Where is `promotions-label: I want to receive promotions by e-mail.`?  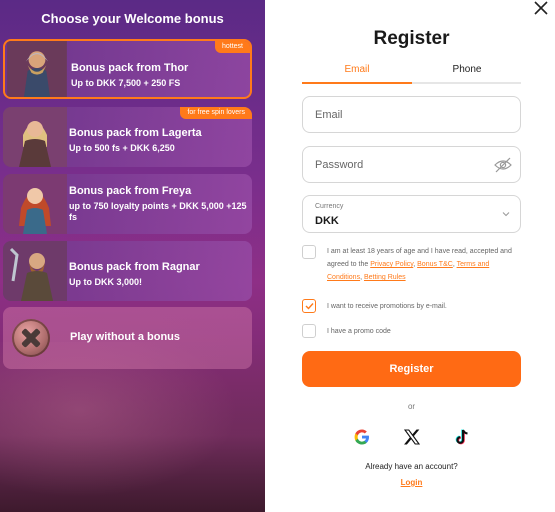
promotions-label: I want to receive promotions by e-mail. is located at coordinates (387, 306).